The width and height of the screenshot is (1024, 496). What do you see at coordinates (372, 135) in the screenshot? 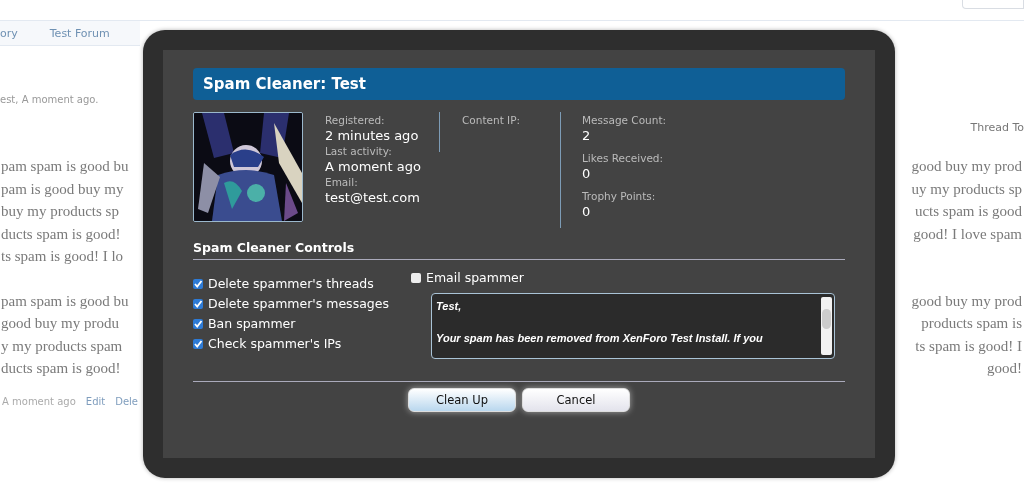
I see `info-value: 2 minutes ago` at bounding box center [372, 135].